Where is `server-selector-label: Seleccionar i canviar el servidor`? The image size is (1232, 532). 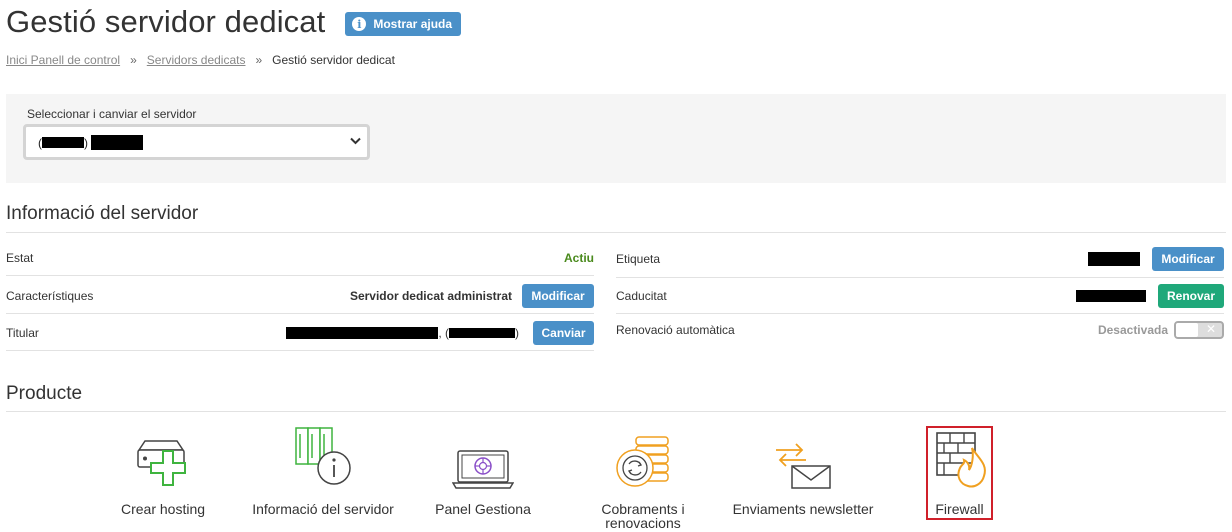
server-selector-label: Seleccionar i canviar el servidor is located at coordinates (112, 114).